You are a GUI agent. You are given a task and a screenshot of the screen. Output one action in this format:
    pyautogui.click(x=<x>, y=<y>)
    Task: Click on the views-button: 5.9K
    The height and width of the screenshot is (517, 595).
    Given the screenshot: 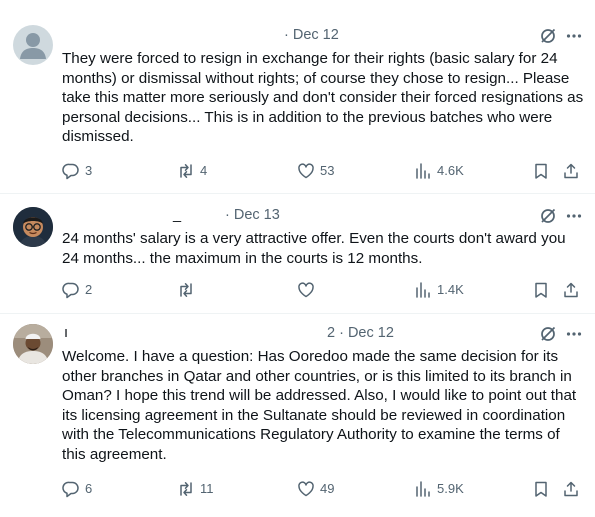 What is the action you would take?
    pyautogui.click(x=439, y=489)
    